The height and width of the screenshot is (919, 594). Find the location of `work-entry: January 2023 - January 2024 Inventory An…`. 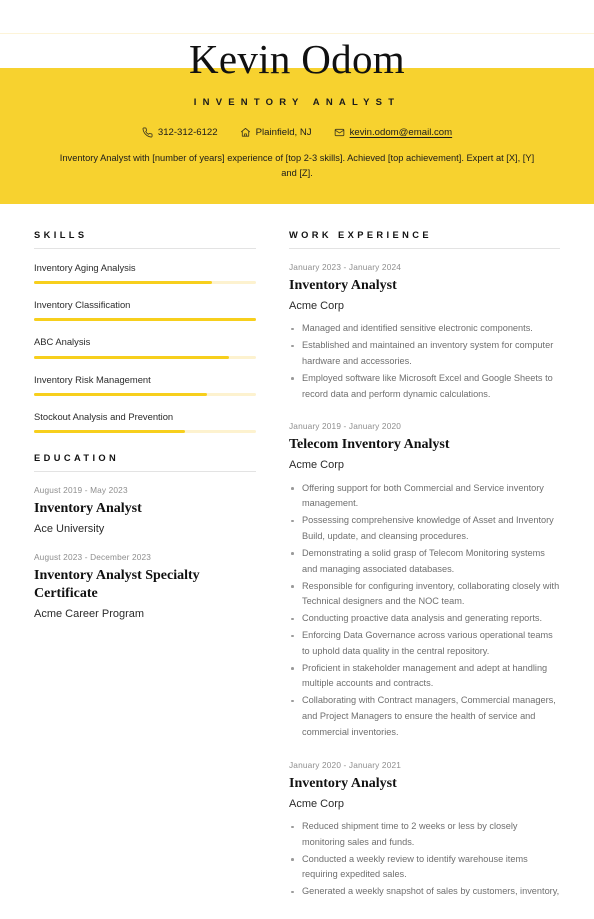

work-entry: January 2023 - January 2024 Inventory An… is located at coordinates (424, 332).